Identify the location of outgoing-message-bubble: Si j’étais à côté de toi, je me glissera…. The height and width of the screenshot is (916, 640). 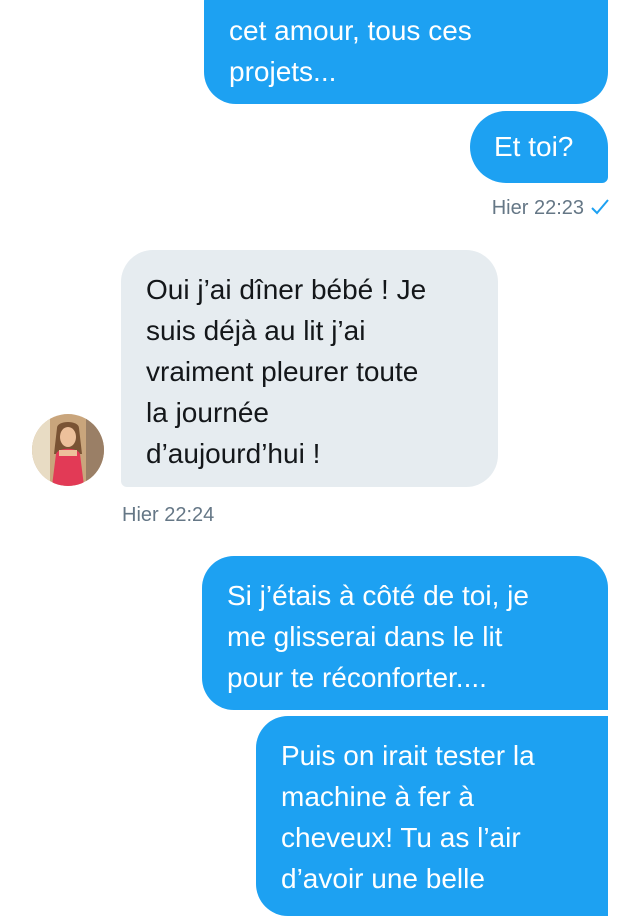
(405, 633).